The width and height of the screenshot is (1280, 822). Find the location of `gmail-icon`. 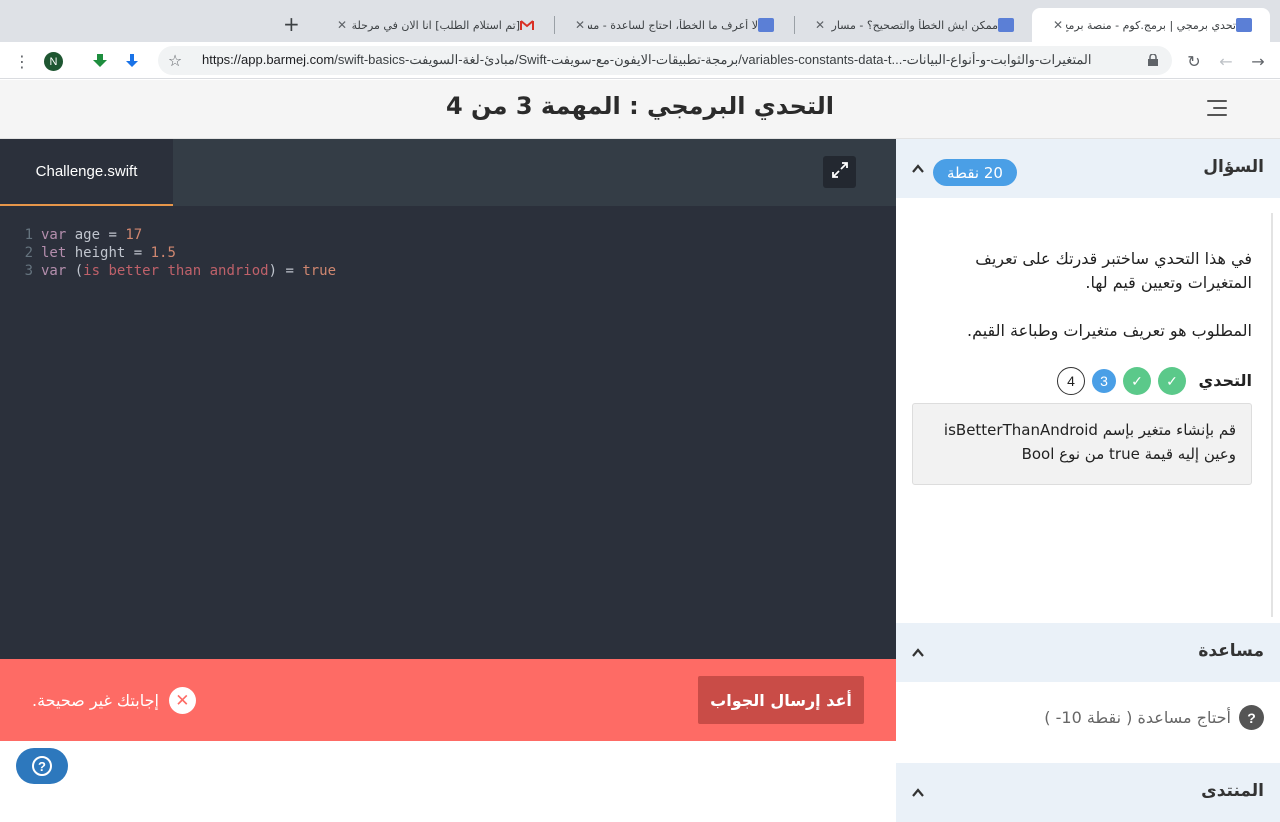

gmail-icon is located at coordinates (527, 25).